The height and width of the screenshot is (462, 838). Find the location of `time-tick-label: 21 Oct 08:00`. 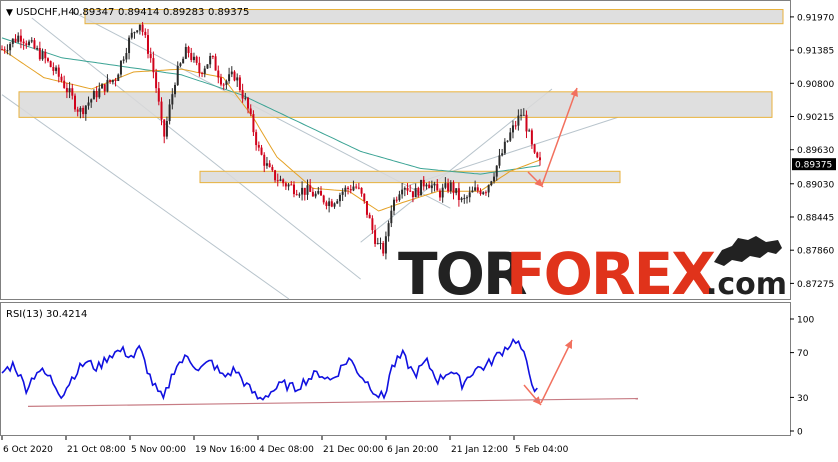

time-tick-label: 21 Oct 08:00 is located at coordinates (96, 450).